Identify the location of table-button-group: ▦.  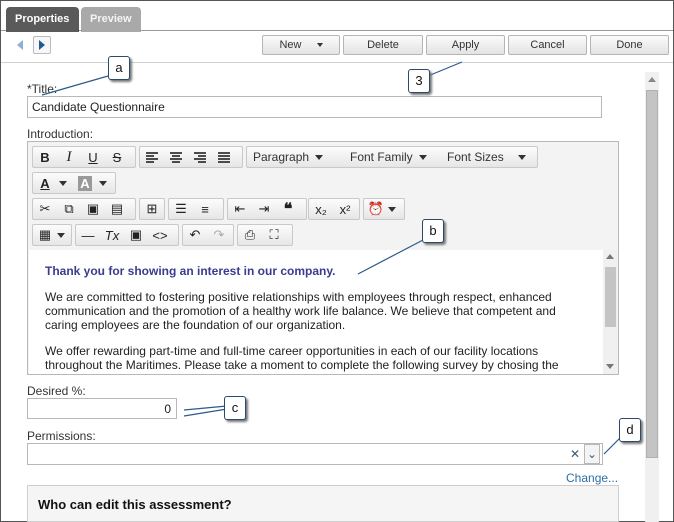
(52, 235).